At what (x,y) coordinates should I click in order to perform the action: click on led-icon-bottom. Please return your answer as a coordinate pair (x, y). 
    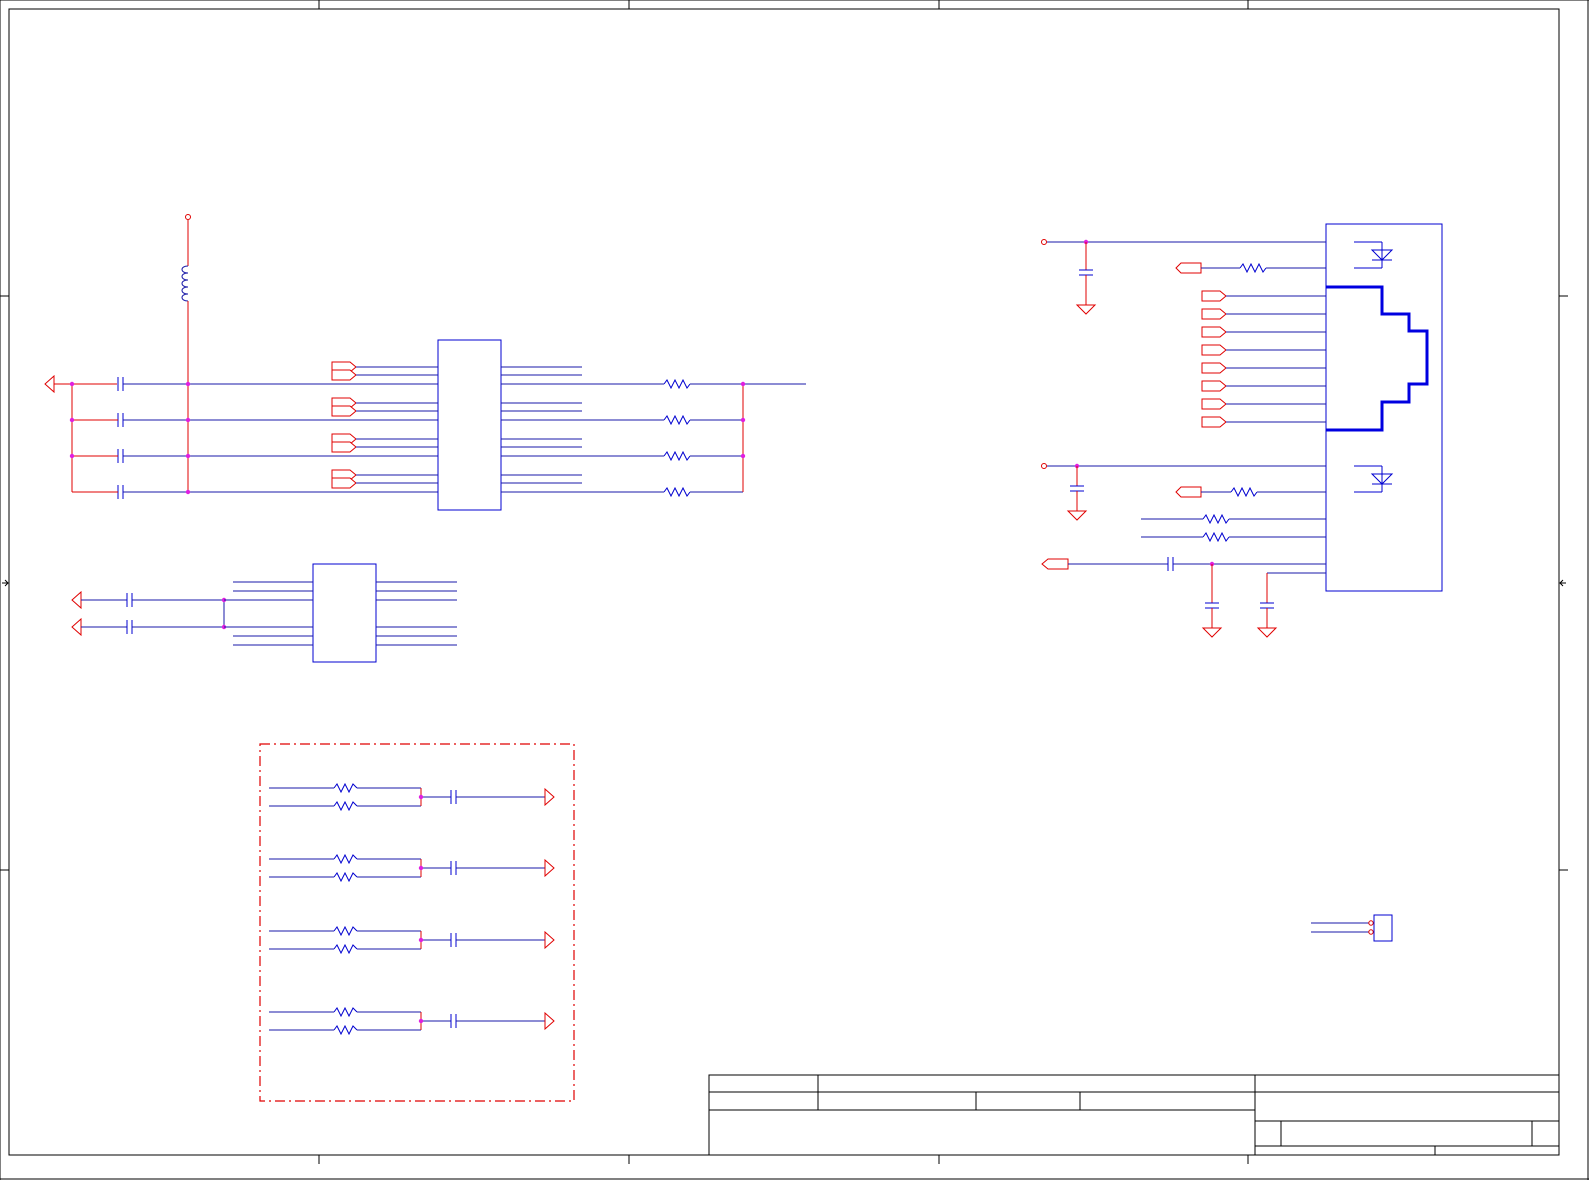
    Looking at the image, I should click on (1374, 479).